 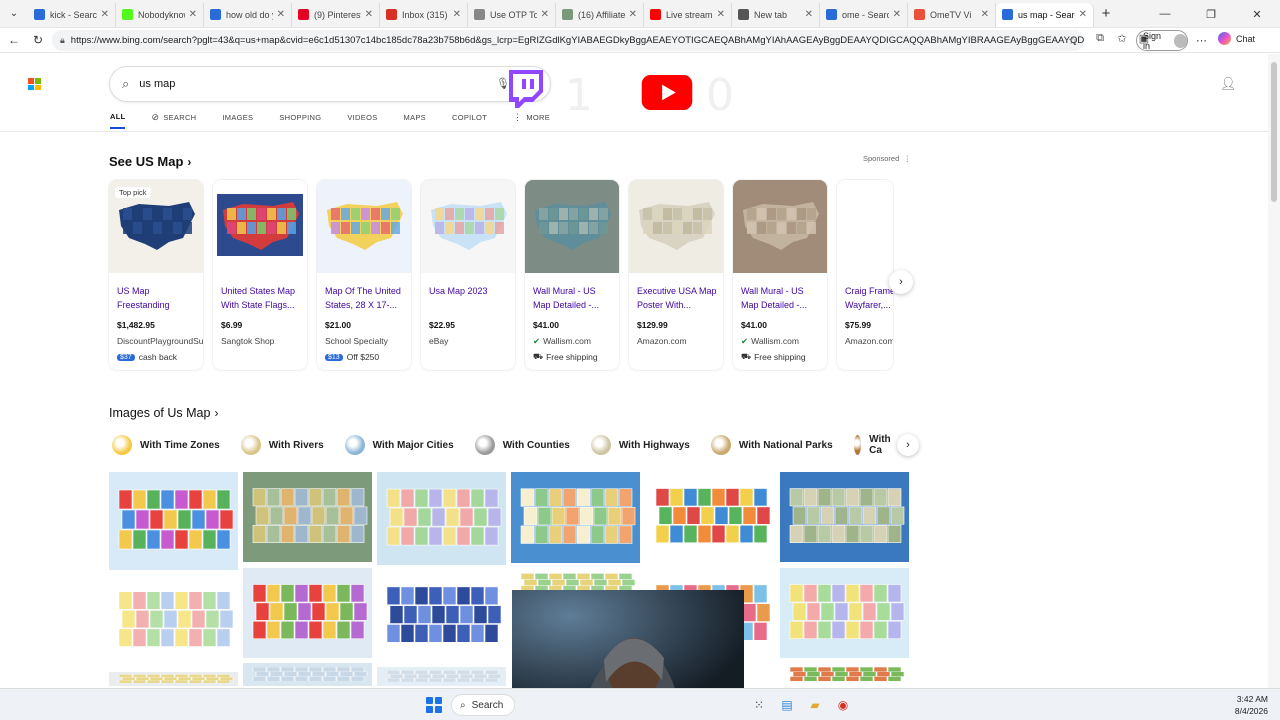 What do you see at coordinates (1162, 40) in the screenshot?
I see `sign-in-button: Sign in` at bounding box center [1162, 40].